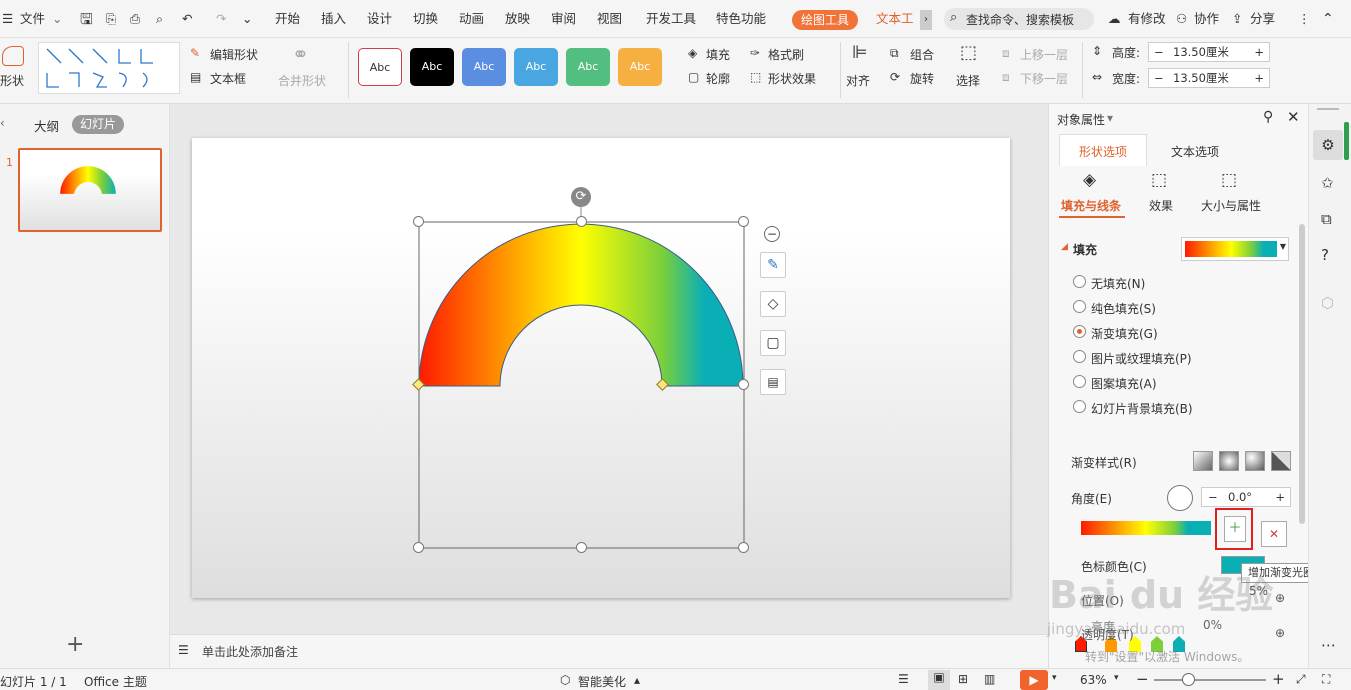  What do you see at coordinates (792, 78) in the screenshot?
I see `shape-effect-button: 形状效果` at bounding box center [792, 78].